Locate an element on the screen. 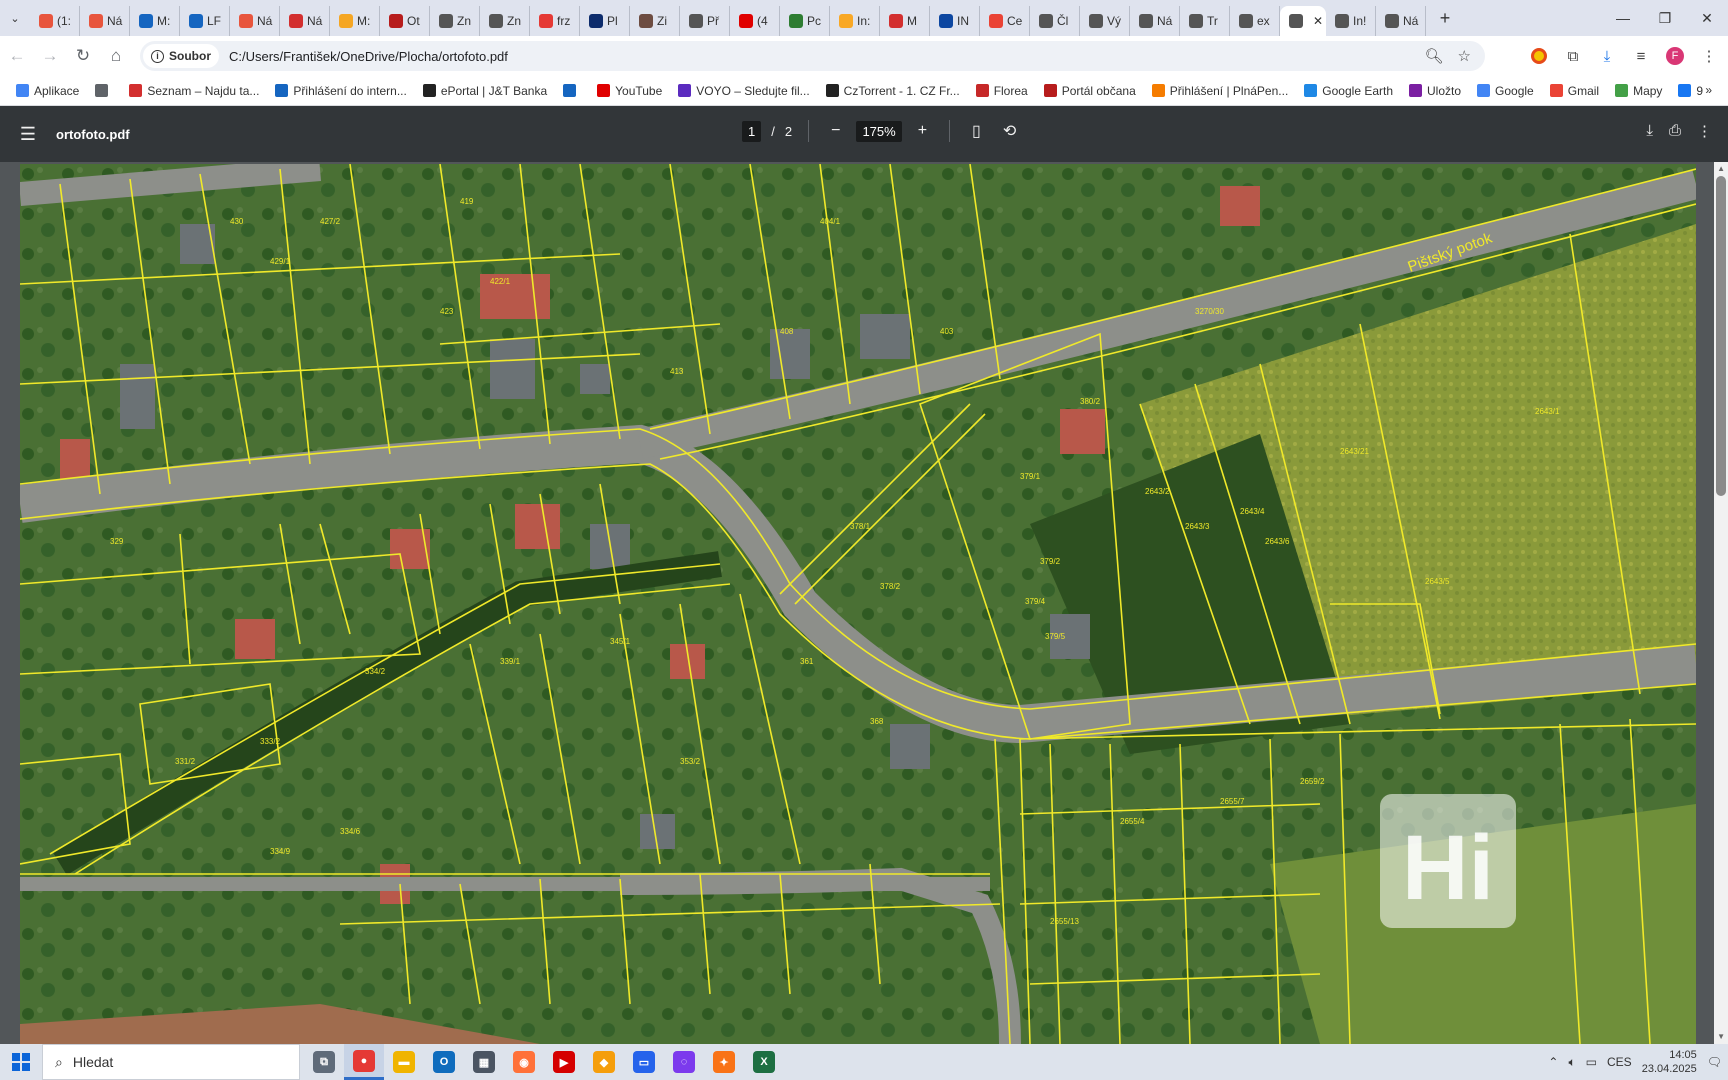 The height and width of the screenshot is (1080, 1728). notifications-icon: 🗨︎ is located at coordinates (1714, 1062).